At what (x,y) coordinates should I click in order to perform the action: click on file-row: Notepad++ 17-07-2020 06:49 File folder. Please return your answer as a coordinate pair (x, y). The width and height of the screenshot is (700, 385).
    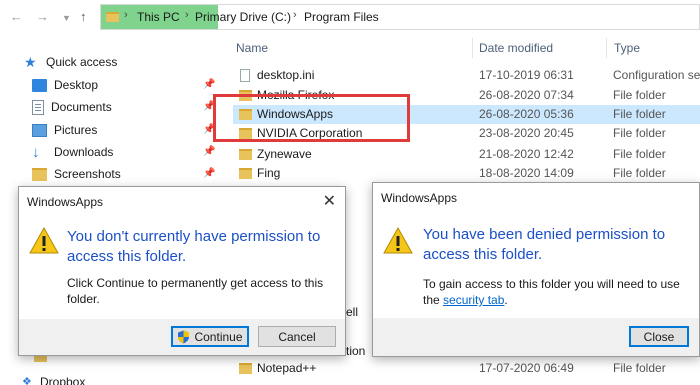
    Looking at the image, I should click on (466, 368).